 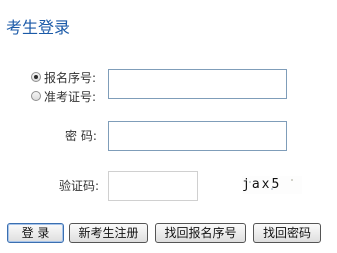 I want to click on recover-password-button: 找回密码, so click(x=287, y=233).